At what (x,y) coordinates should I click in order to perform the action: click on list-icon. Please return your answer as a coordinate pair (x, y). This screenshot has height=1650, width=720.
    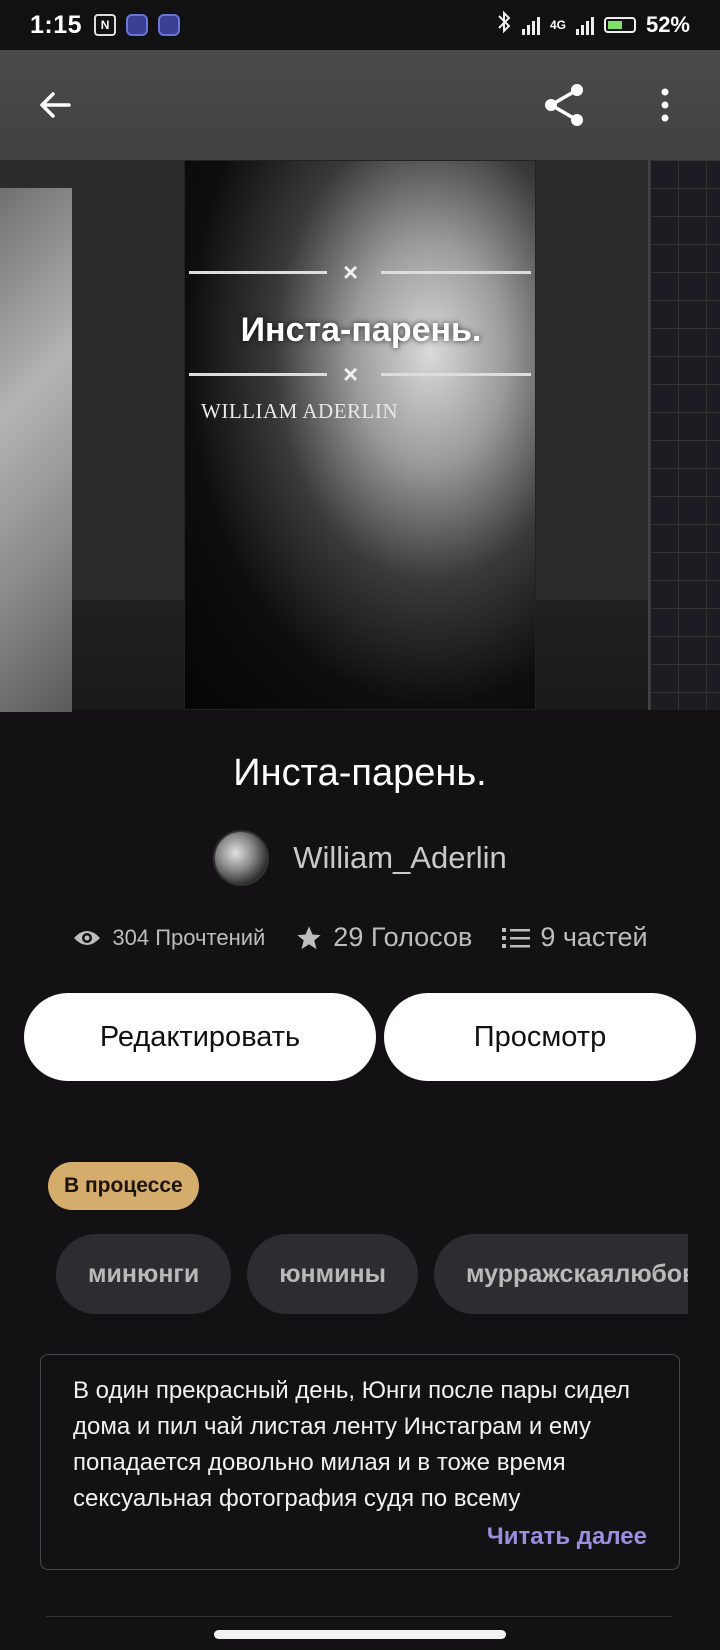
    Looking at the image, I should click on (516, 937).